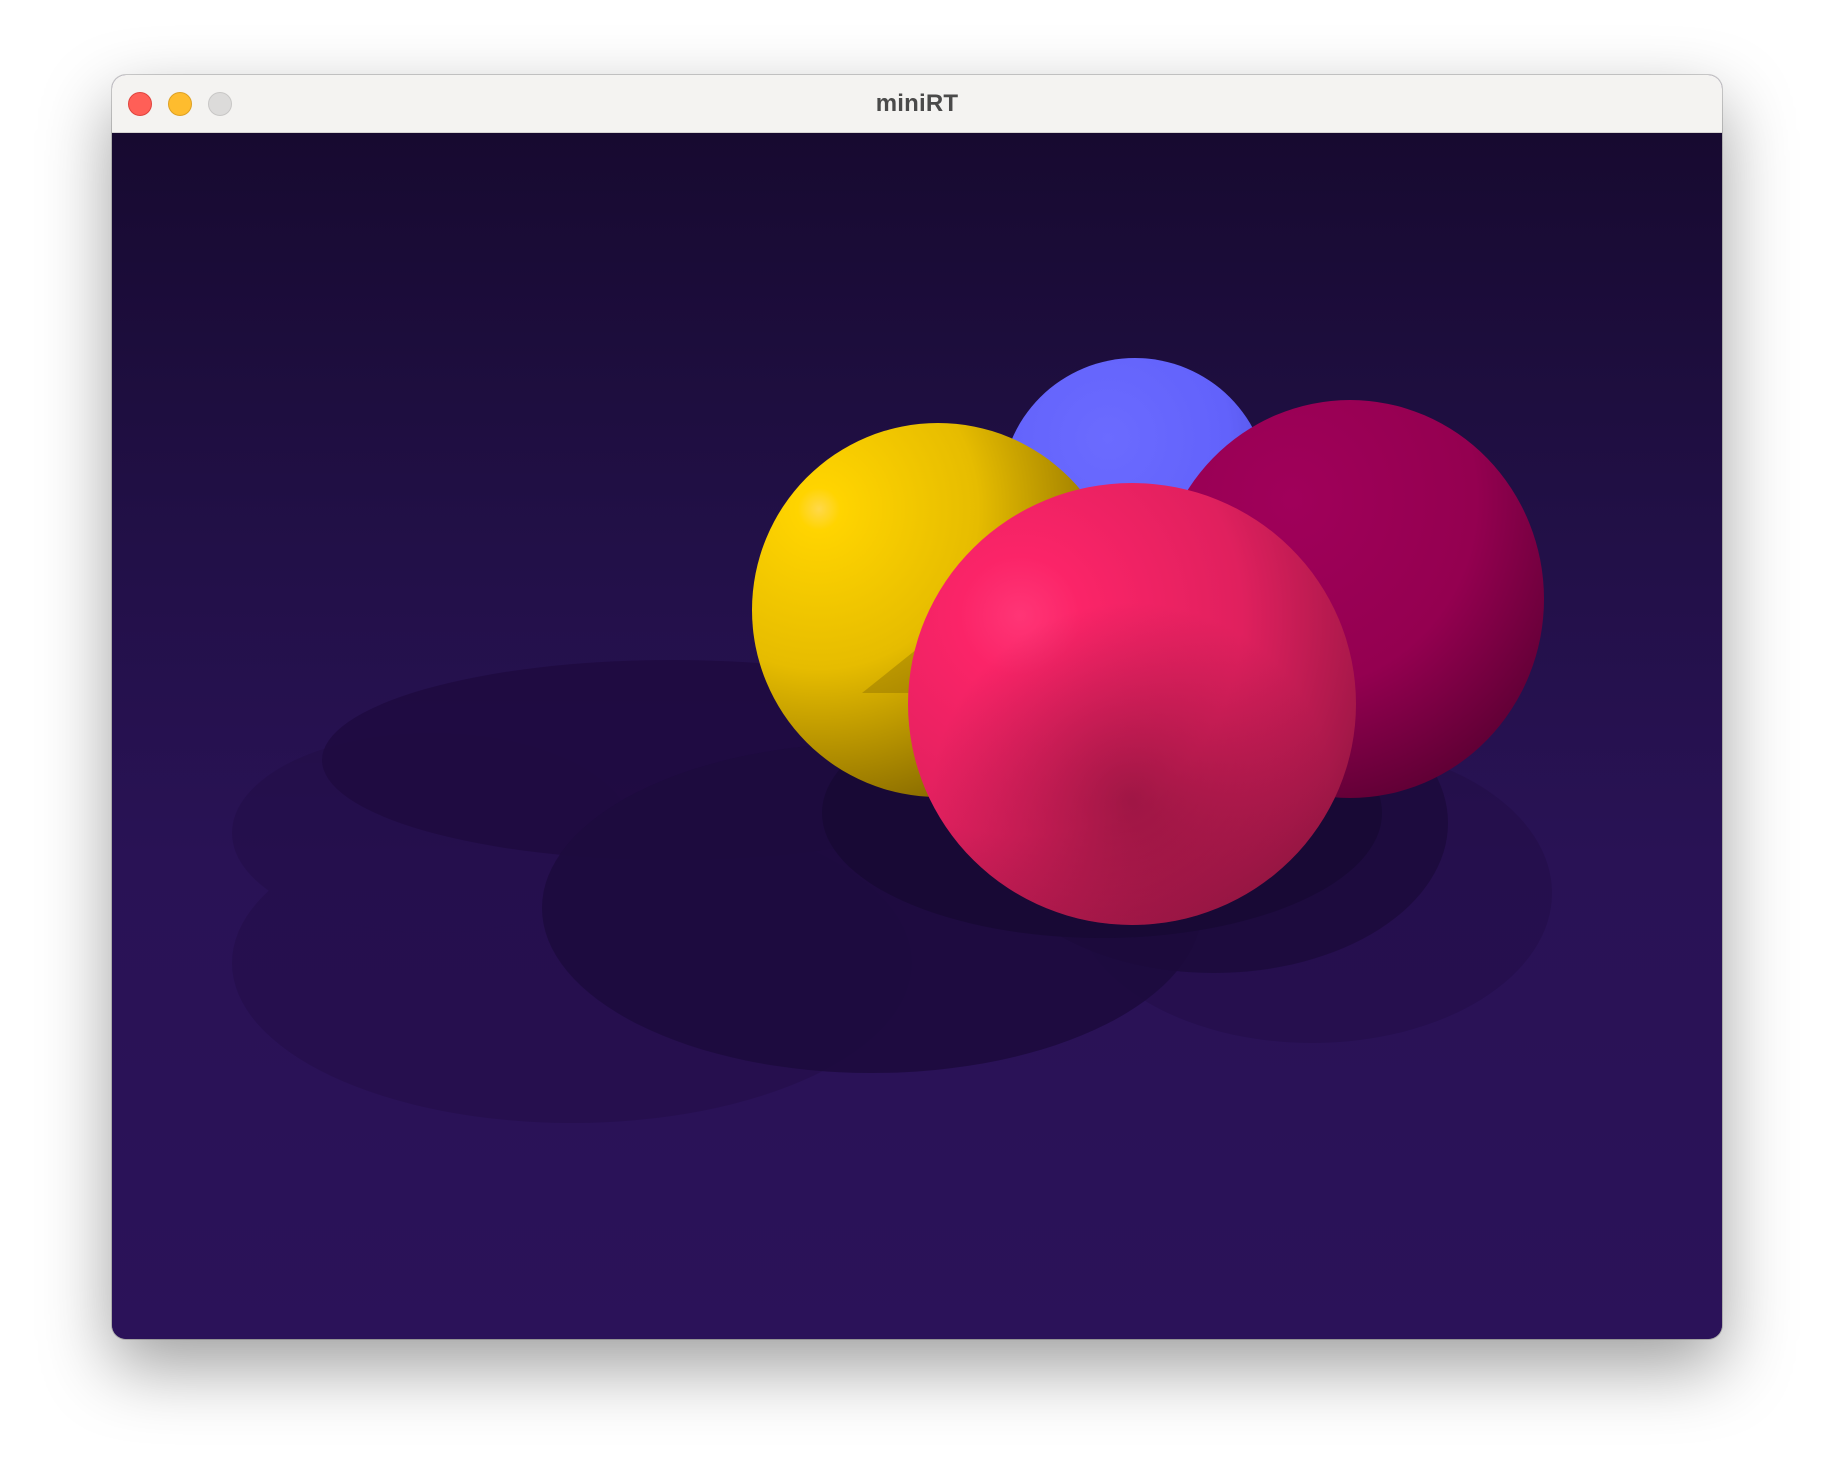  I want to click on sphere-pink, so click(1132, 704).